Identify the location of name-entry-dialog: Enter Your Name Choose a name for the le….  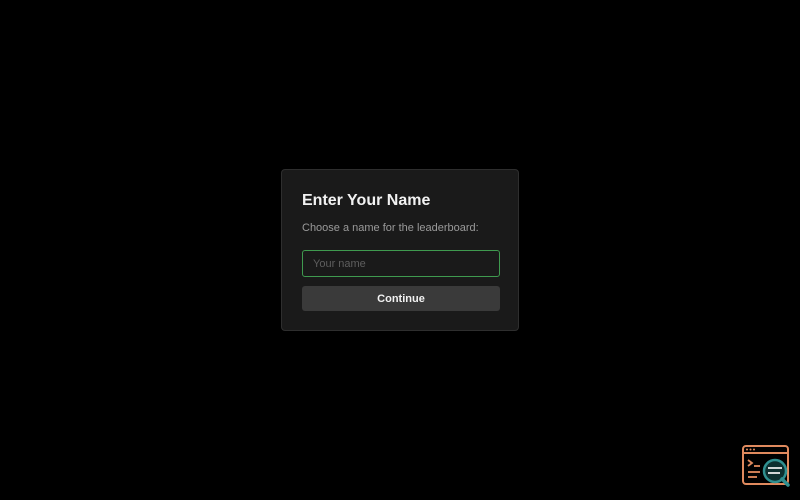
(400, 250).